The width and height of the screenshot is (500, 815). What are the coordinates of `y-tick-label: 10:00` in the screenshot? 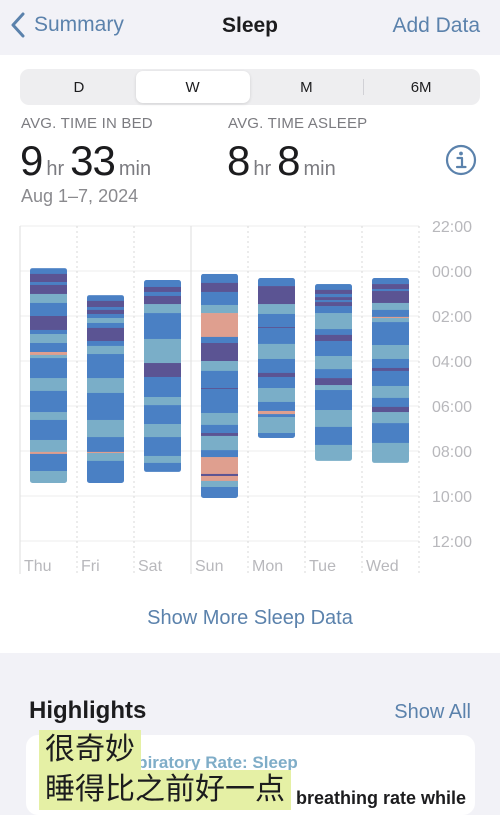 It's located at (452, 497).